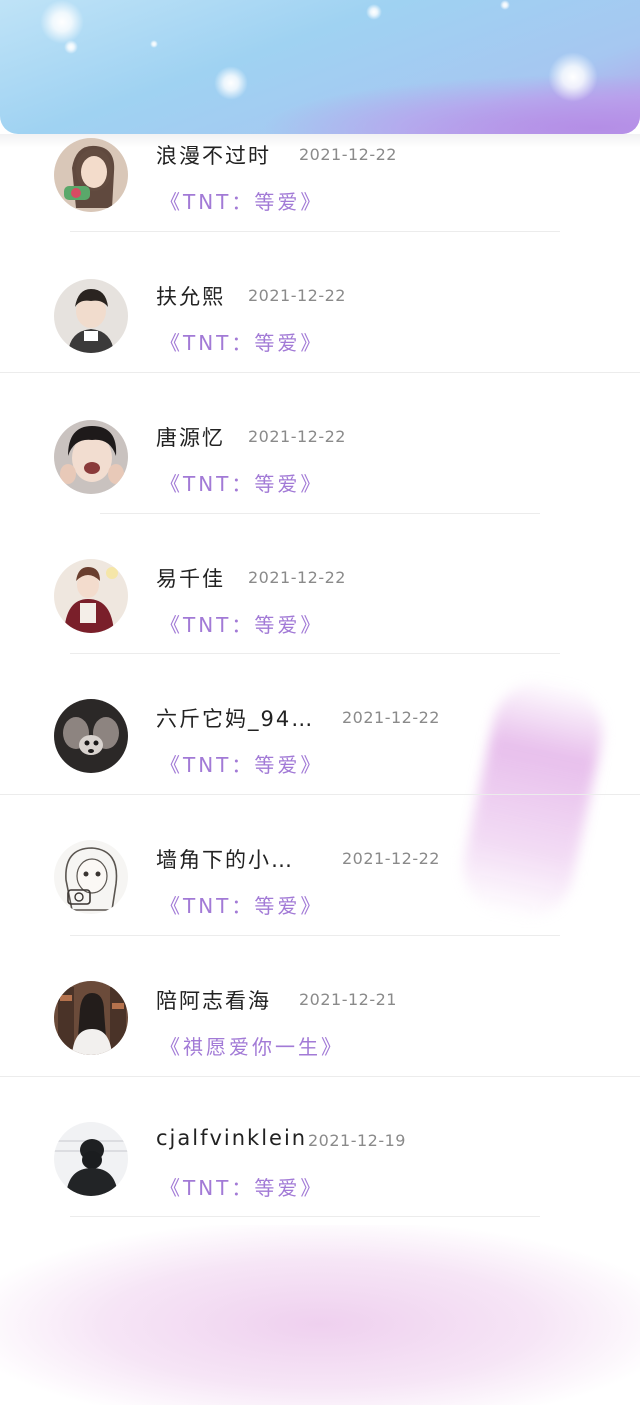  I want to click on list-item: 墙角下的小… 2021-12-22 《TNT：等爱》, so click(320, 892).